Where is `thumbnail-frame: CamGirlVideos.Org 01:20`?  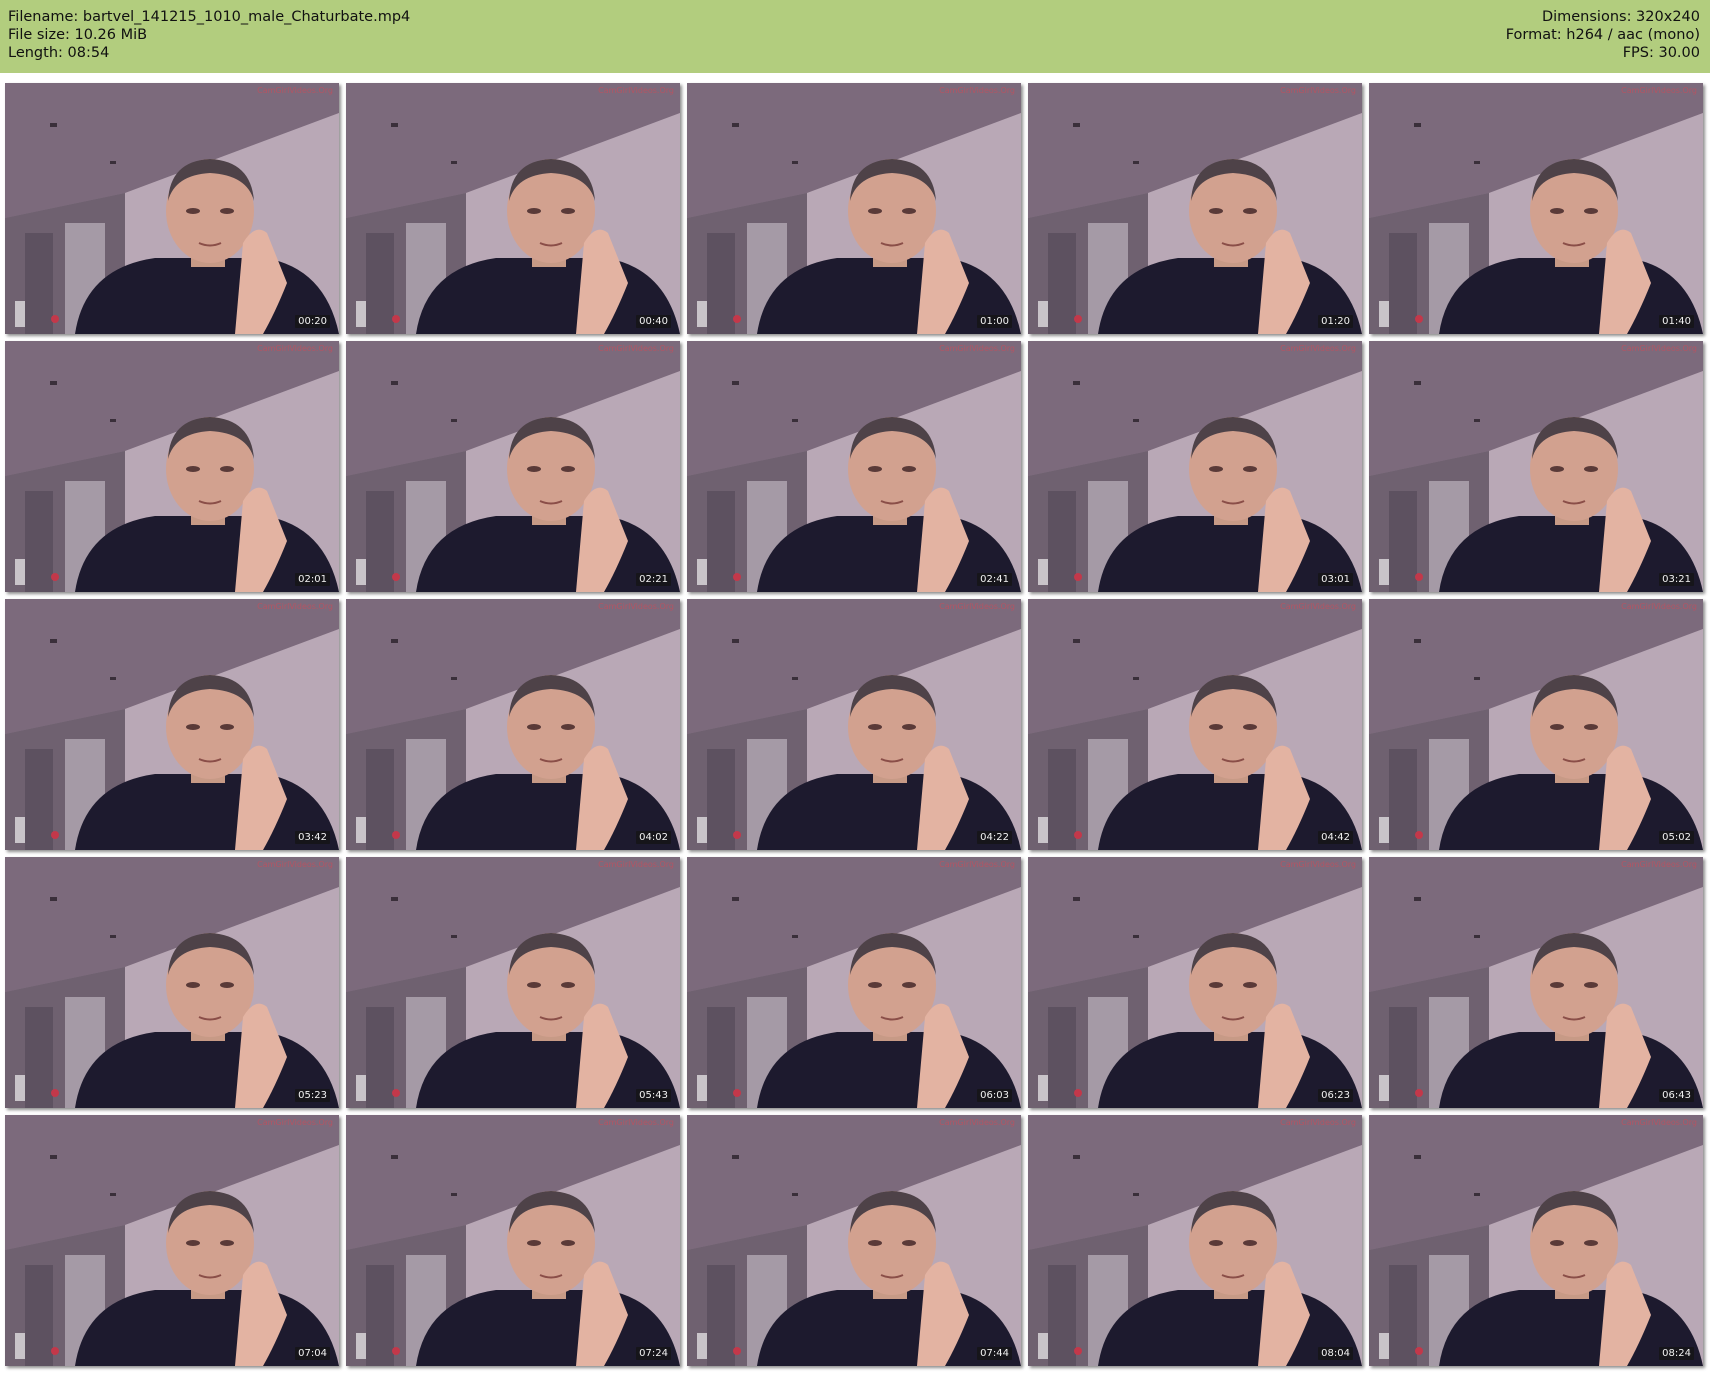
thumbnail-frame: CamGirlVideos.Org 01:20 is located at coordinates (1195, 208).